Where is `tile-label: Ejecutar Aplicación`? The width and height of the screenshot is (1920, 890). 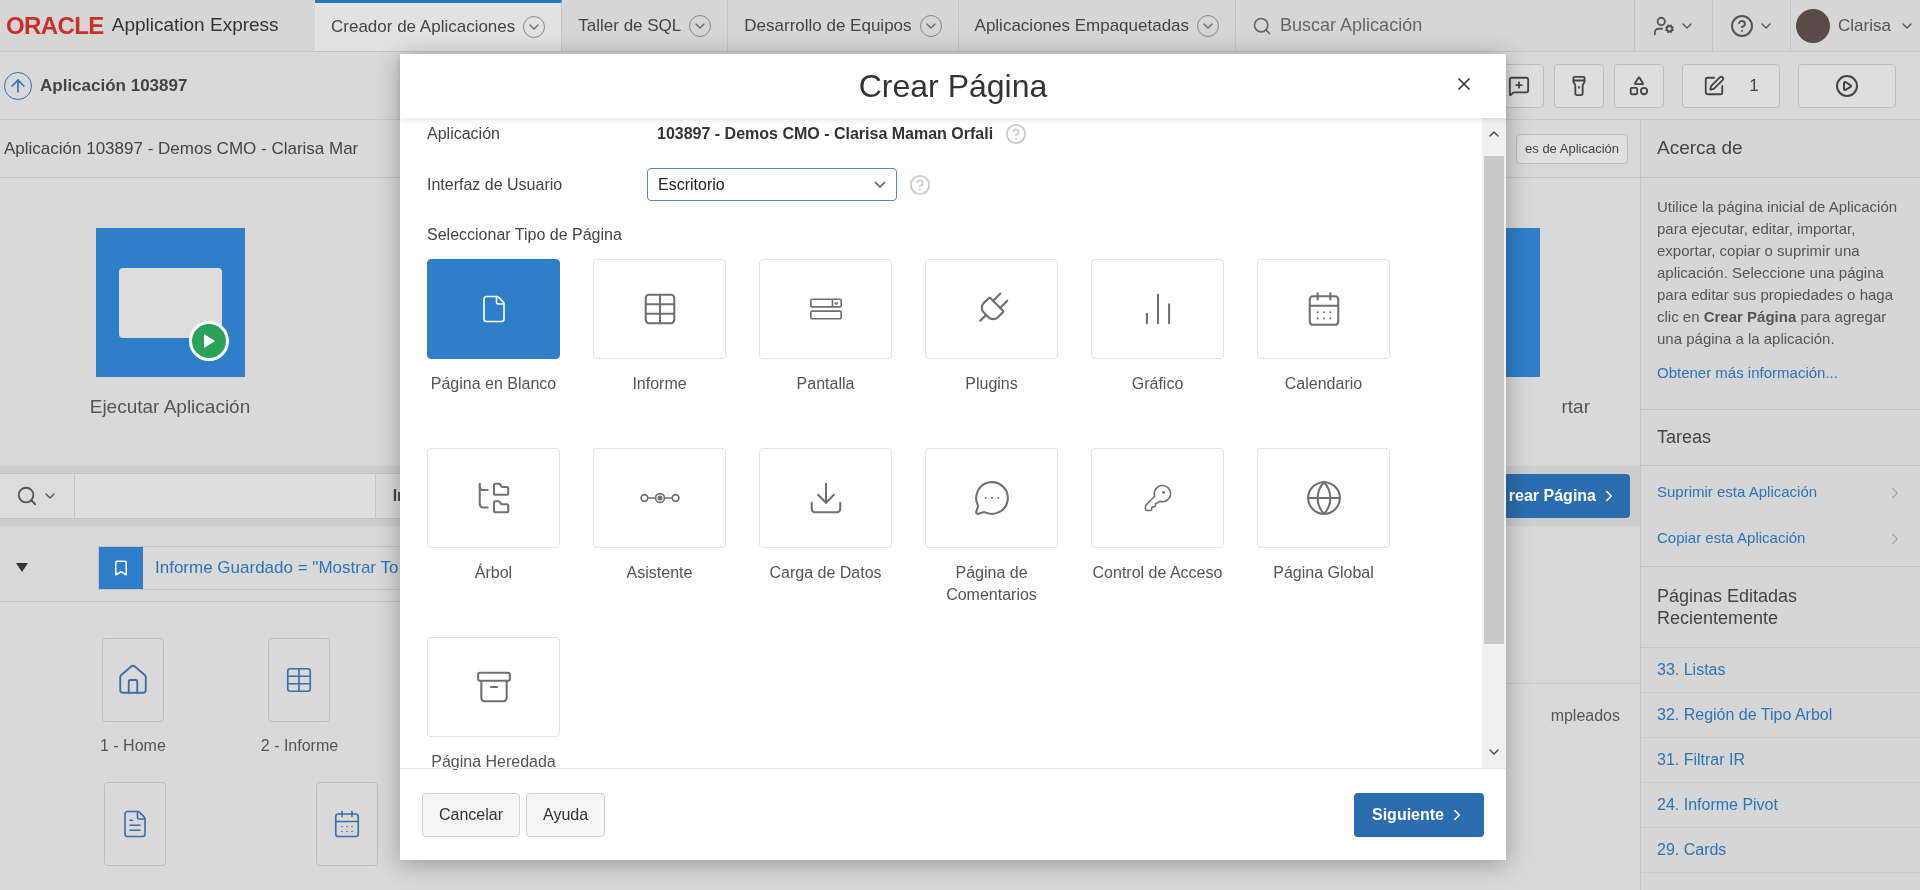
tile-label: Ejecutar Aplicación is located at coordinates (170, 407).